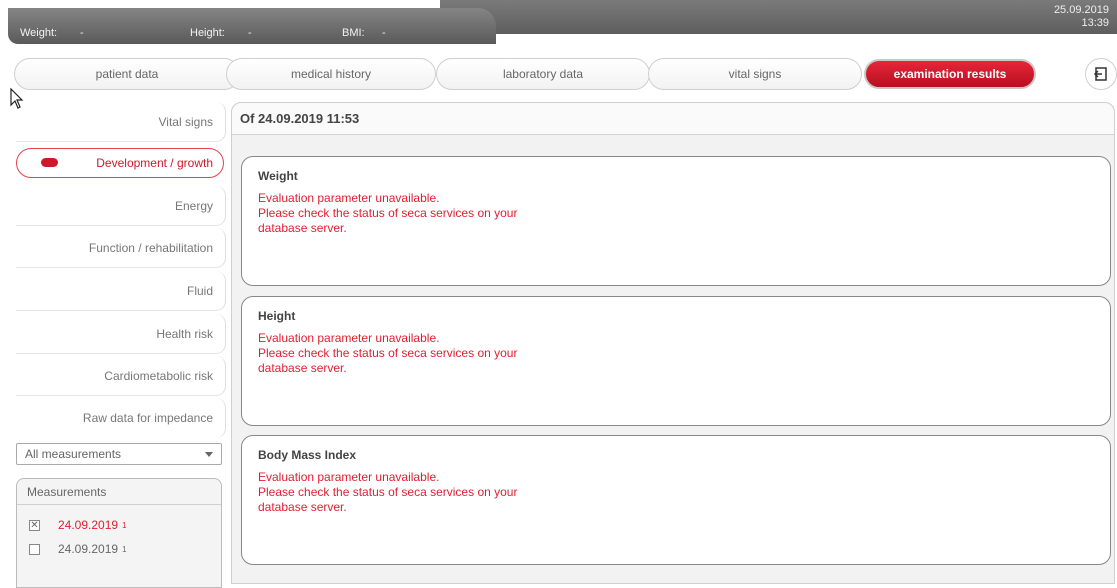  Describe the element at coordinates (49, 162) in the screenshot. I see `active-indicator-icon` at that location.